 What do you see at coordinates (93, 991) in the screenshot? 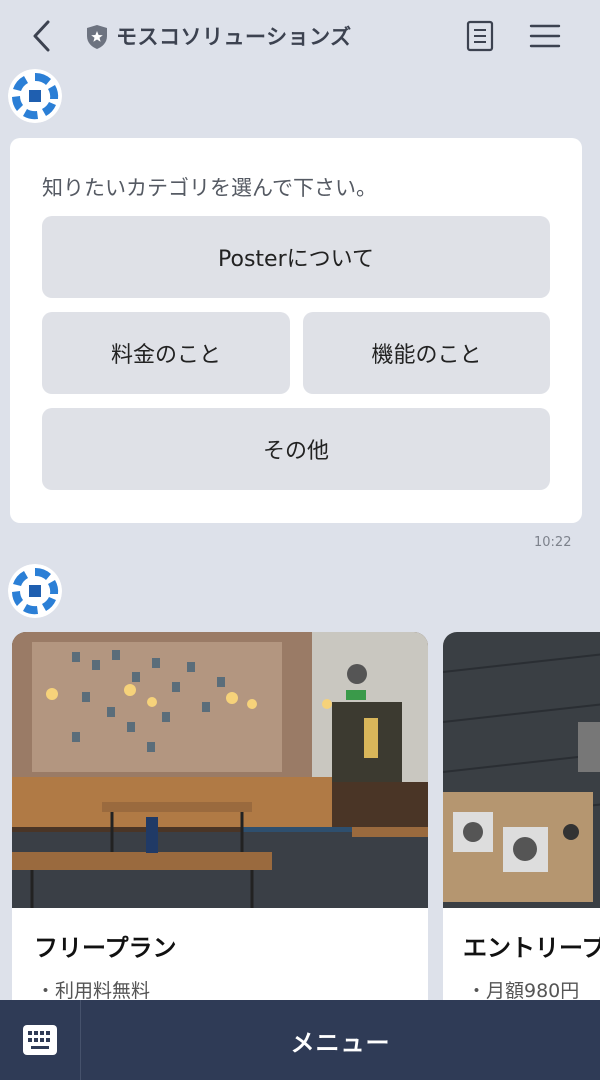
I see `card-item: ・利用料無料` at bounding box center [93, 991].